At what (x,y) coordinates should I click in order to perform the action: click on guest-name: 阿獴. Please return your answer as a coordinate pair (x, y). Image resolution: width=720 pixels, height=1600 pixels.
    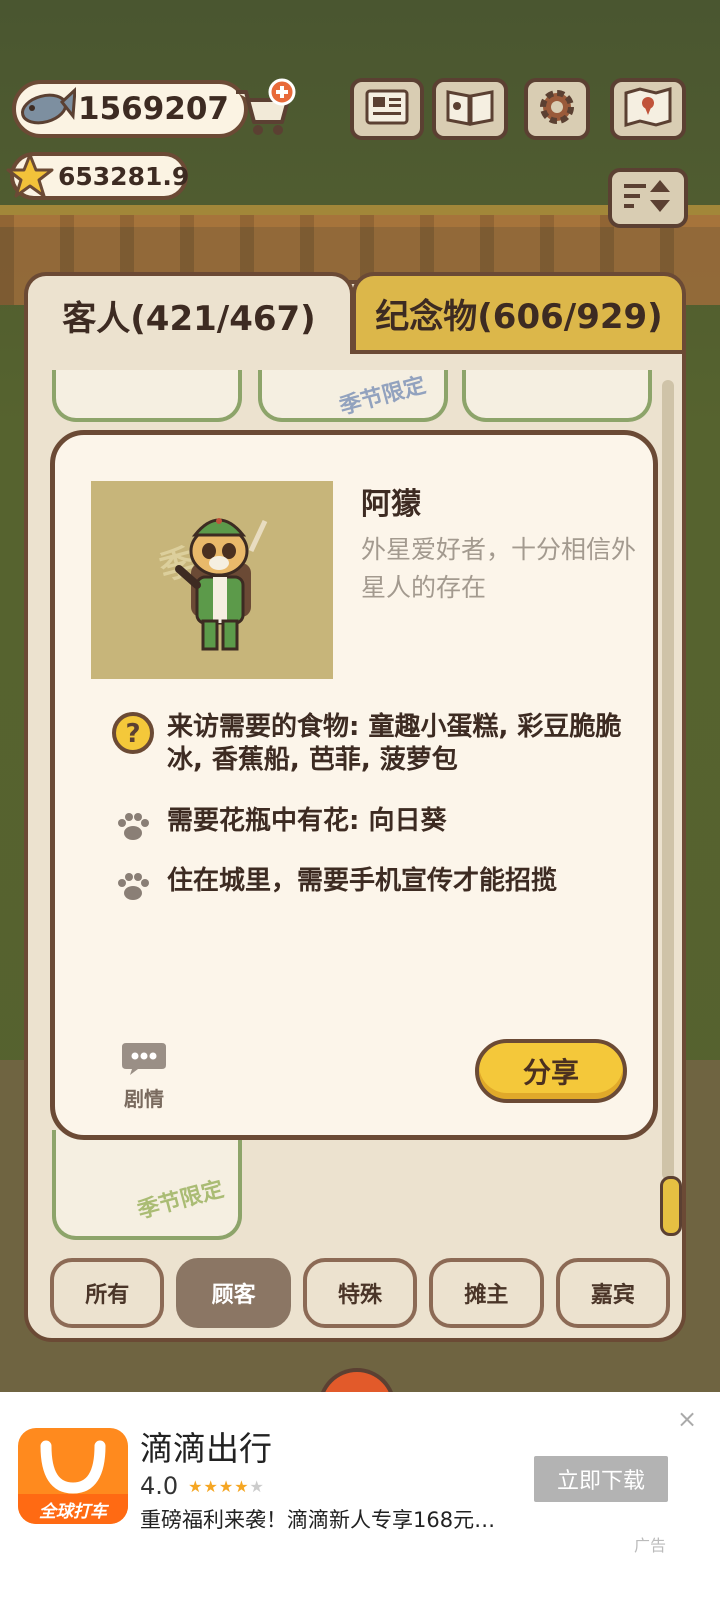
    Looking at the image, I should click on (391, 504).